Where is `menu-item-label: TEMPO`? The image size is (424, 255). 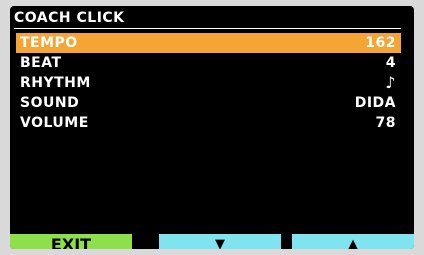 menu-item-label: TEMPO is located at coordinates (49, 43).